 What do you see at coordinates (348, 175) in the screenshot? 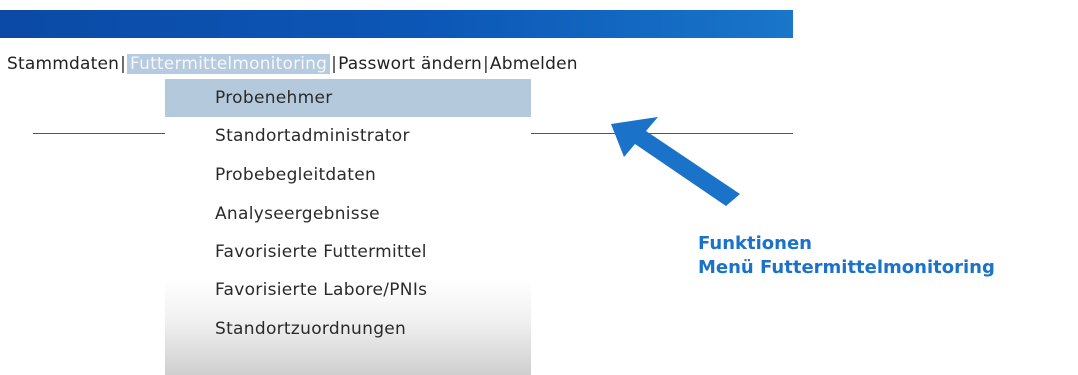
I see `dropdown-item-probebegleitdaten: Probebegleitdaten` at bounding box center [348, 175].